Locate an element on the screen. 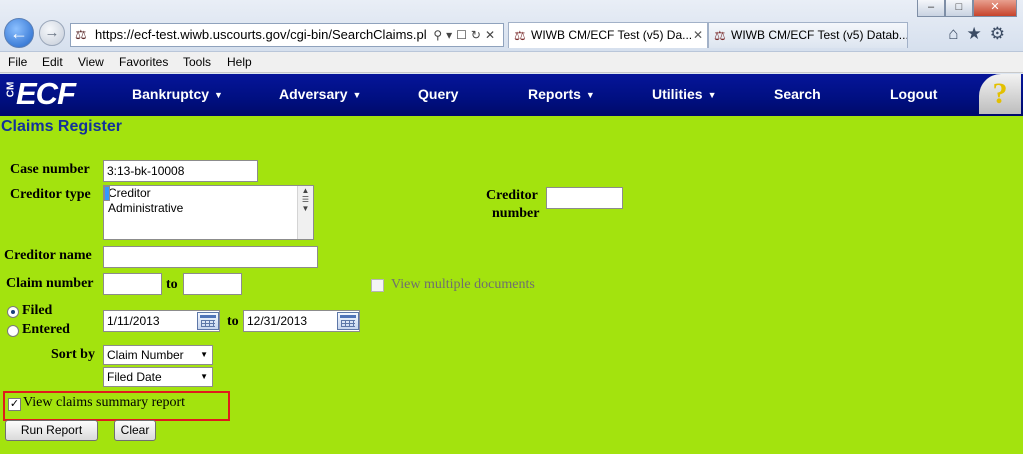 This screenshot has width=1023, height=454. help-button: ? is located at coordinates (1000, 94).